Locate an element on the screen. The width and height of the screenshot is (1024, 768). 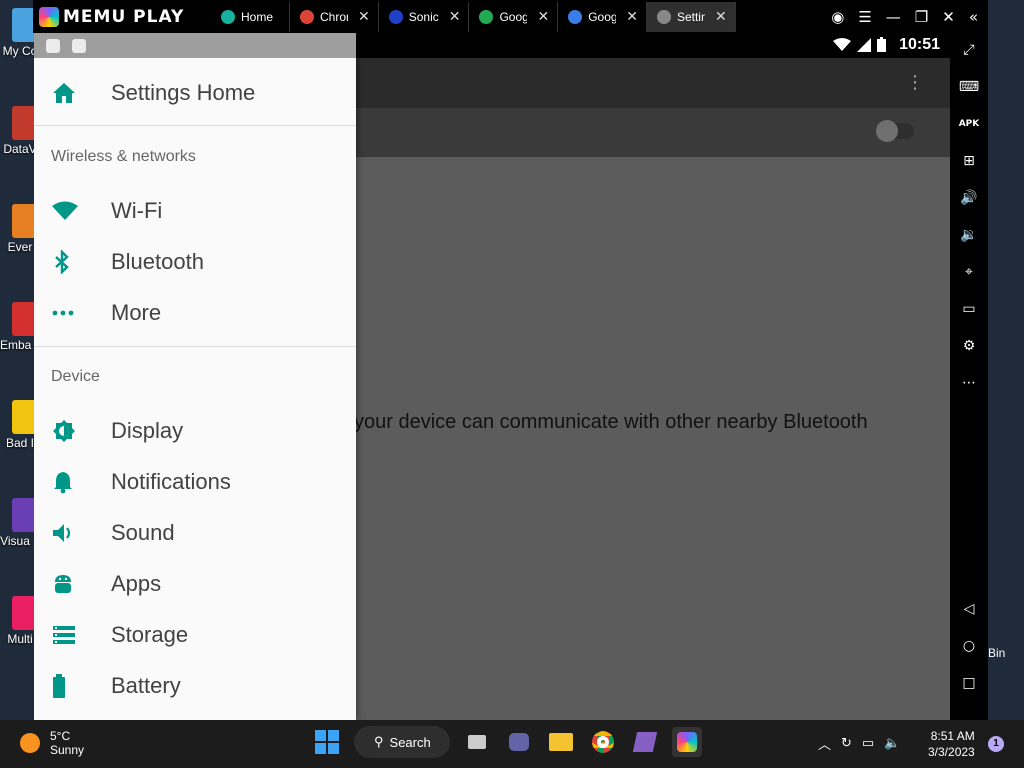
weather-widget: 5°C Sunny is located at coordinates (52, 743).